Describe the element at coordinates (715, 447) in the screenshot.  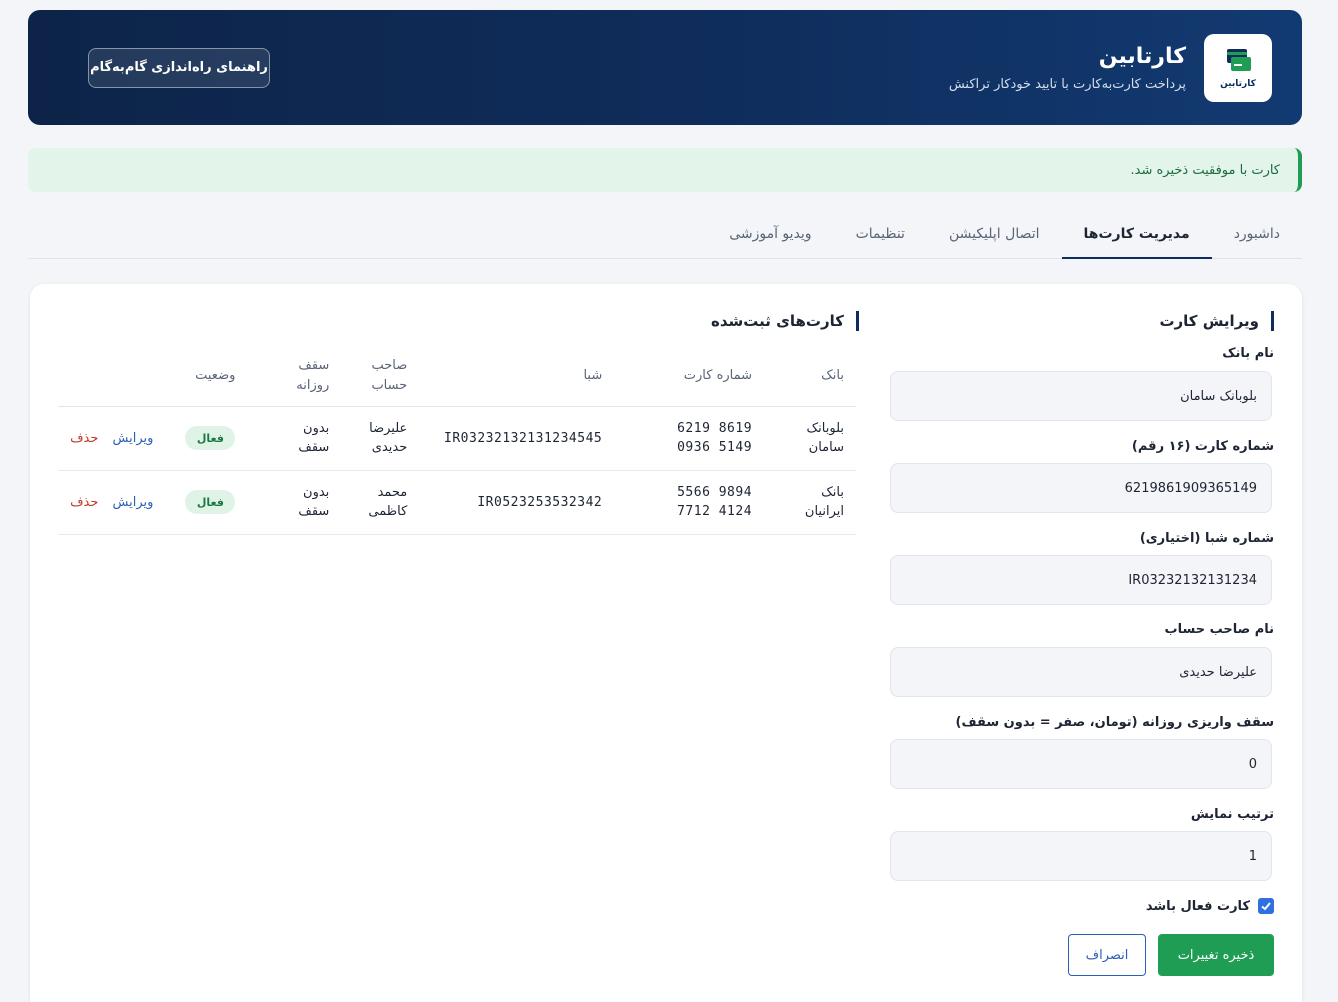
I see `cell-card-line2: 0936 5149` at that location.